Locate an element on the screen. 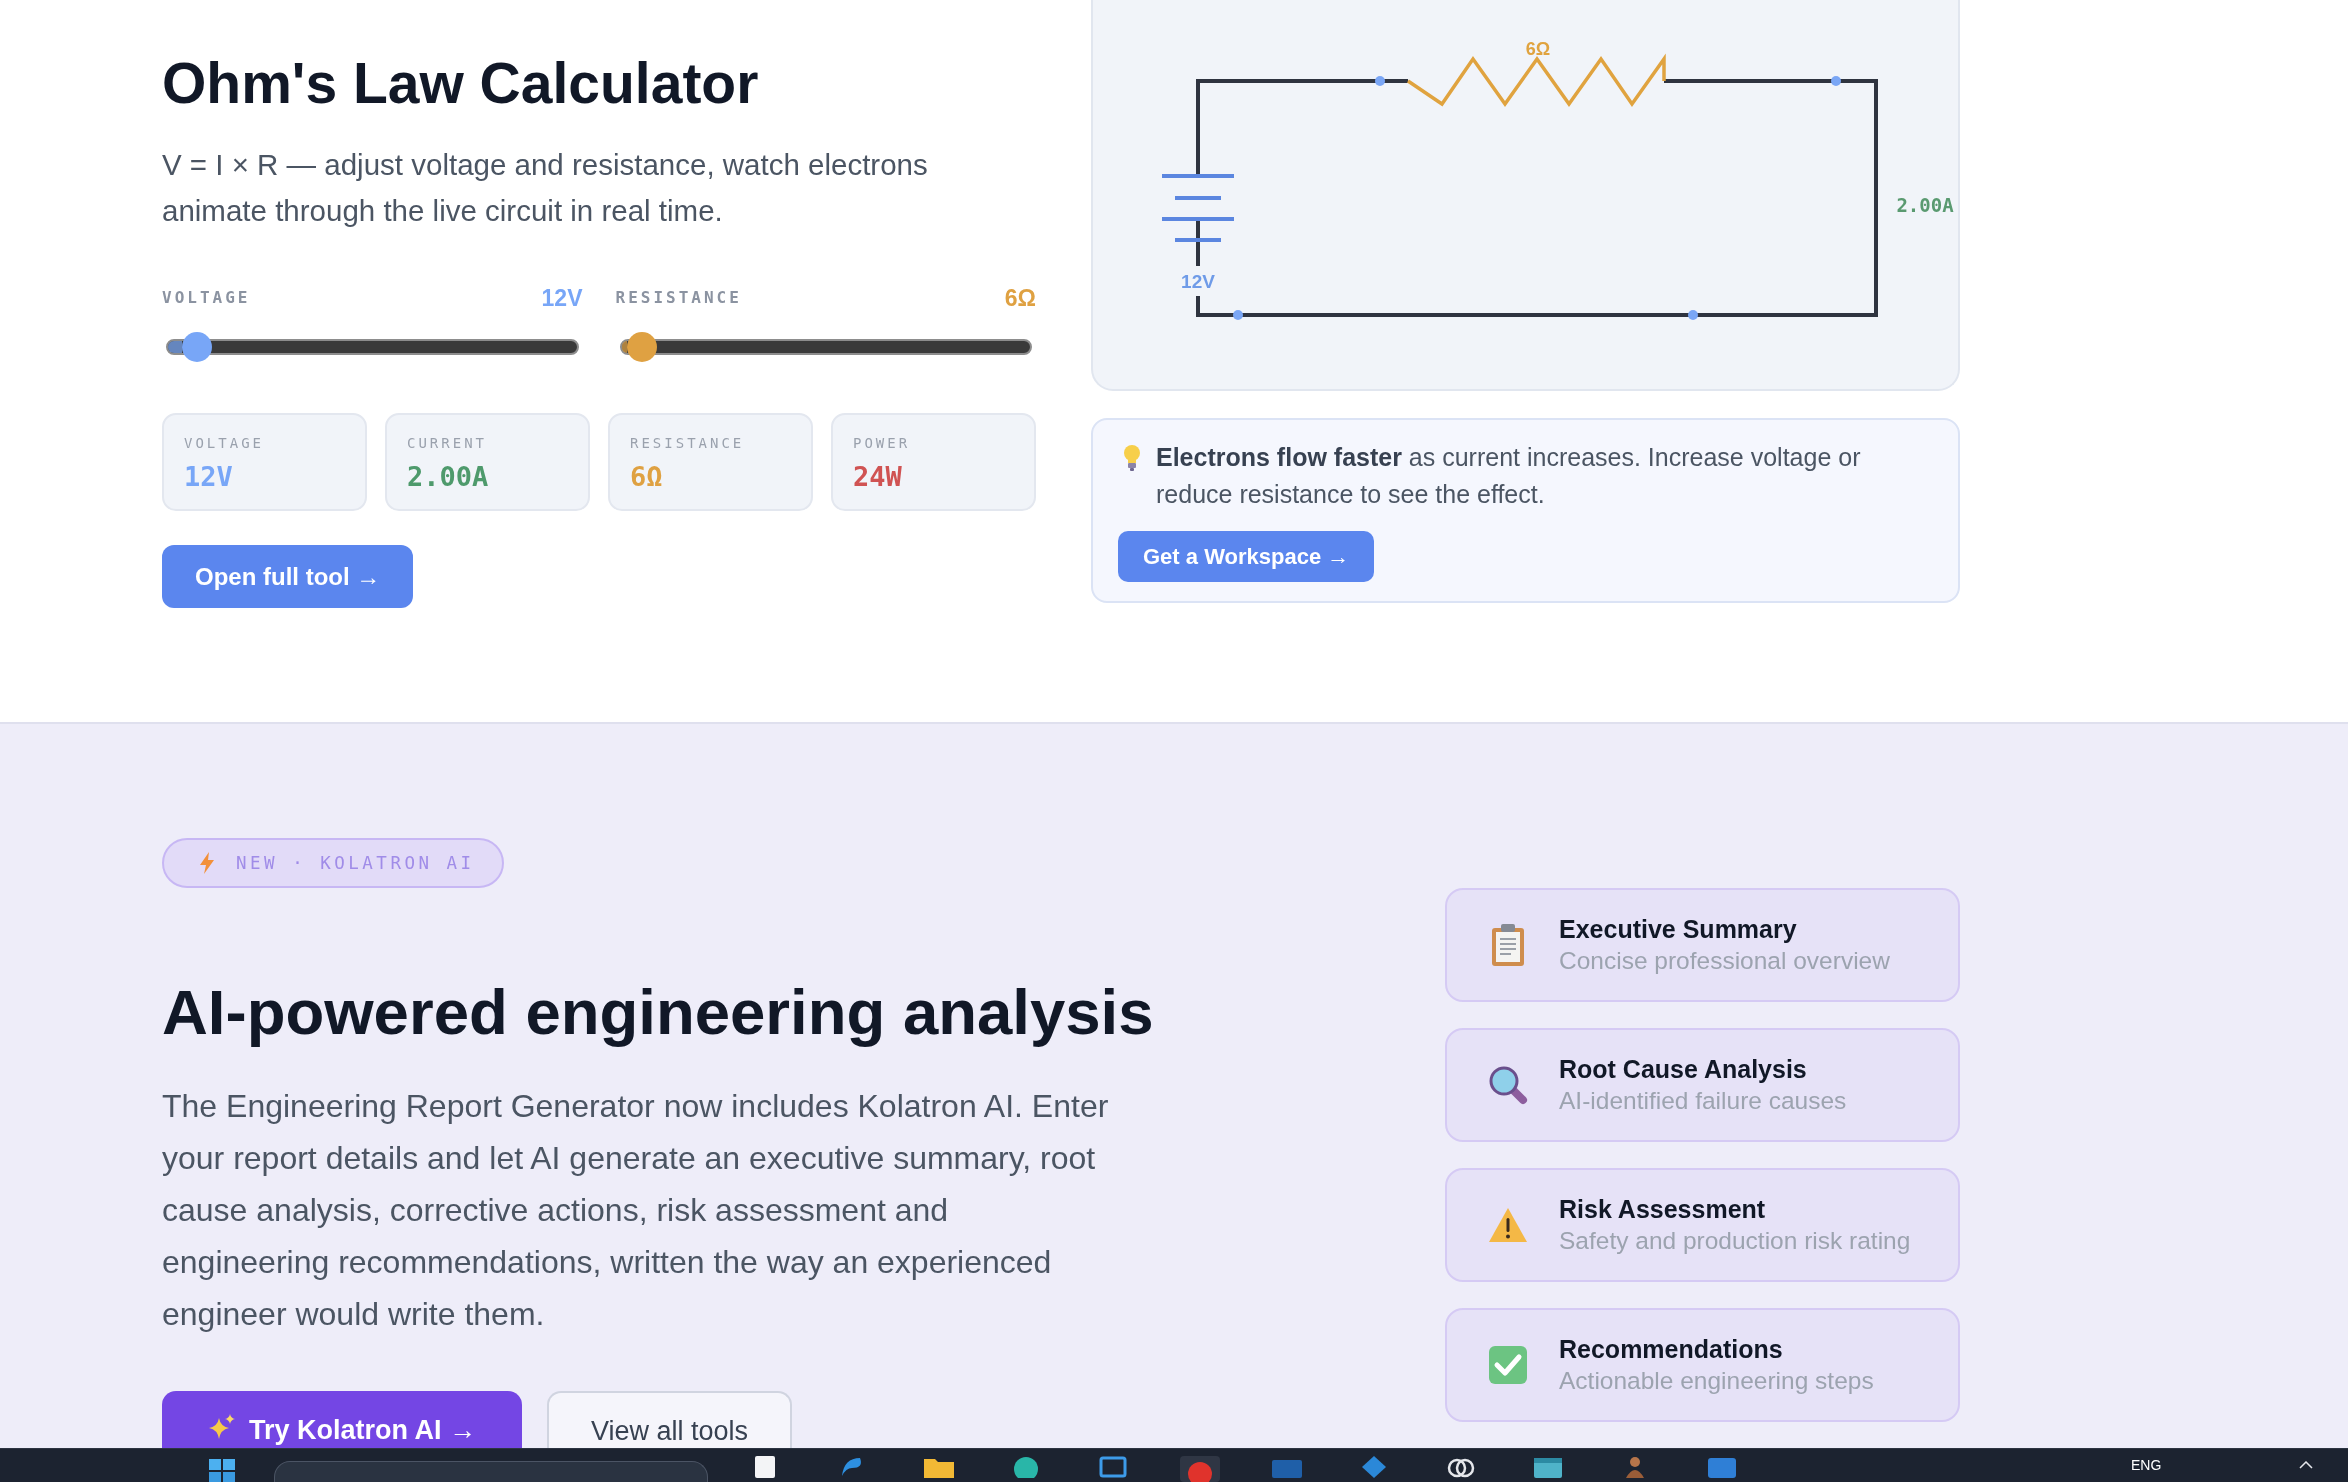  four-squares-icon is located at coordinates (222, 1470).